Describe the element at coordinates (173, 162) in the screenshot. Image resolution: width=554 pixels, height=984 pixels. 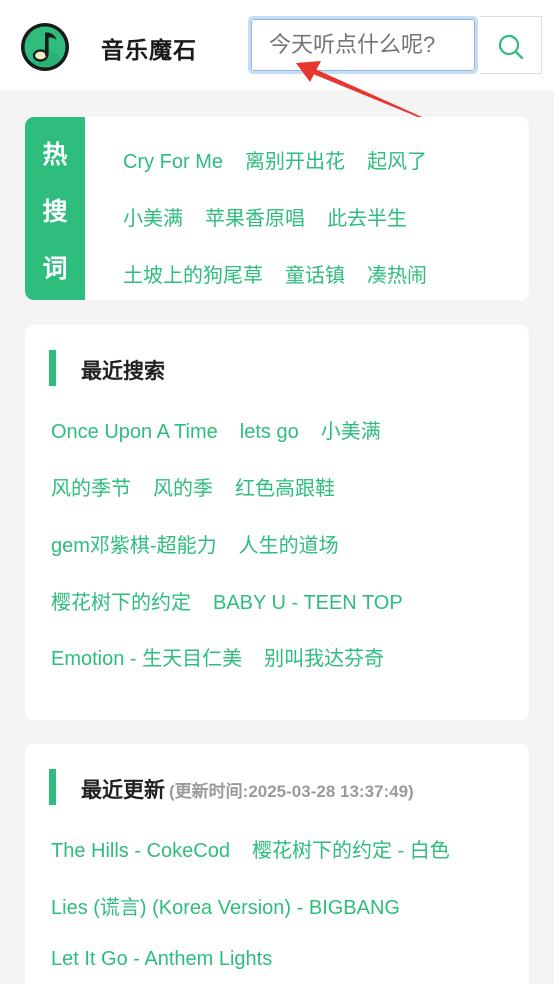
I see `hot-word-link: Cry For Me` at that location.